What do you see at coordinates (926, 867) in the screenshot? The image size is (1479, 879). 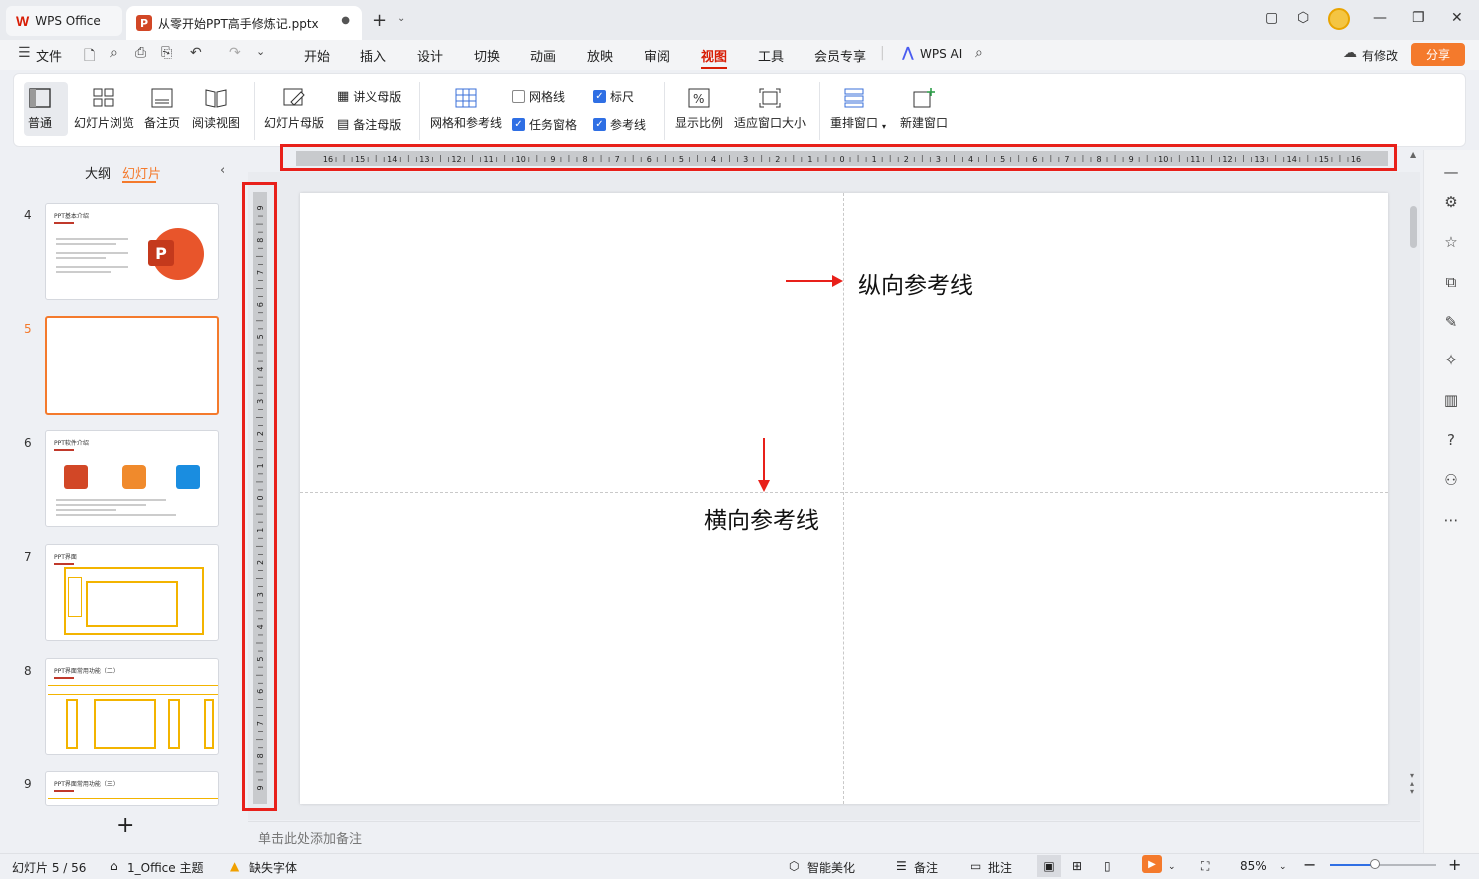 I see `notes-toggle-button: 备注` at bounding box center [926, 867].